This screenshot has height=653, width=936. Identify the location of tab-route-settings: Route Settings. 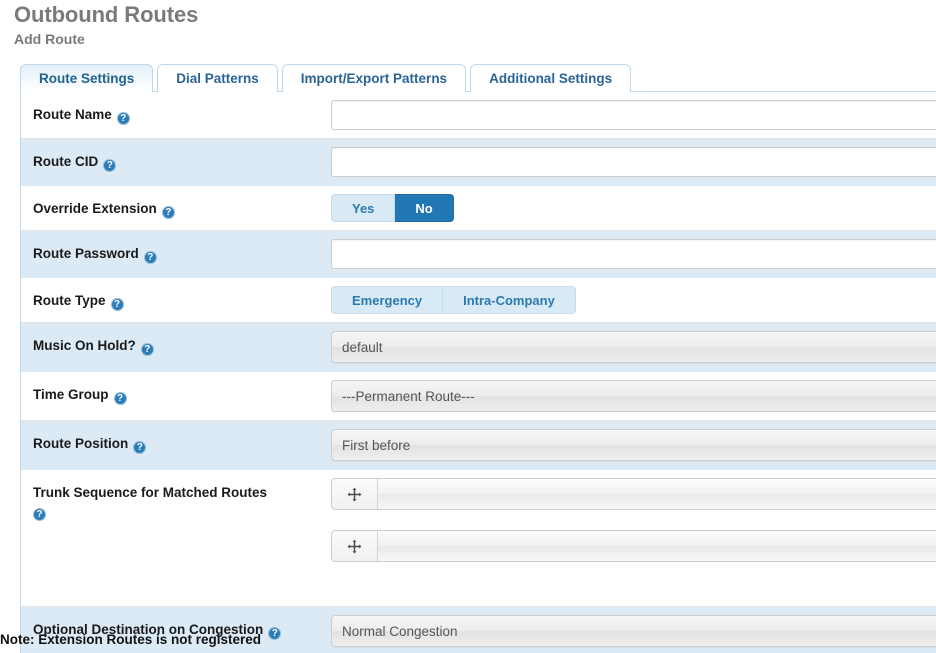
(87, 78).